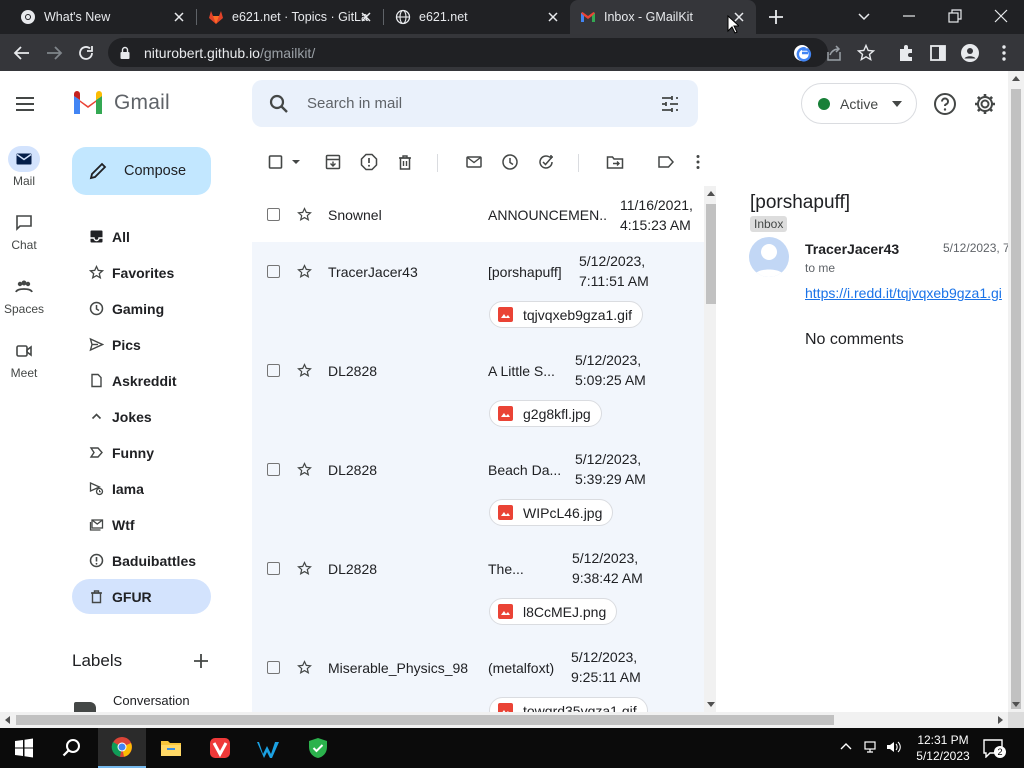  Describe the element at coordinates (670, 104) in the screenshot. I see `search-options-icon` at that location.